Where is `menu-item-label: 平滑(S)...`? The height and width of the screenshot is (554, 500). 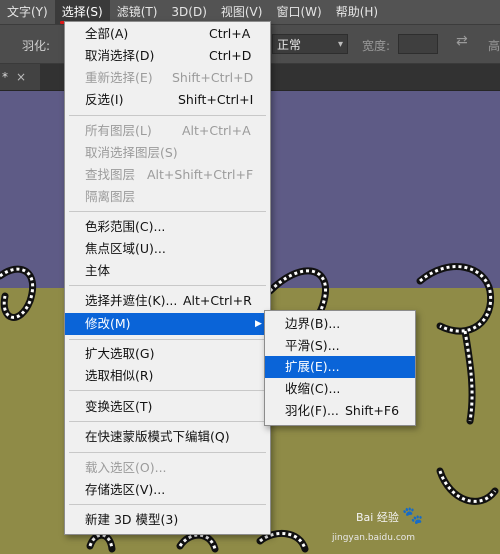
menu-item-label: 平滑(S)... is located at coordinates (312, 345).